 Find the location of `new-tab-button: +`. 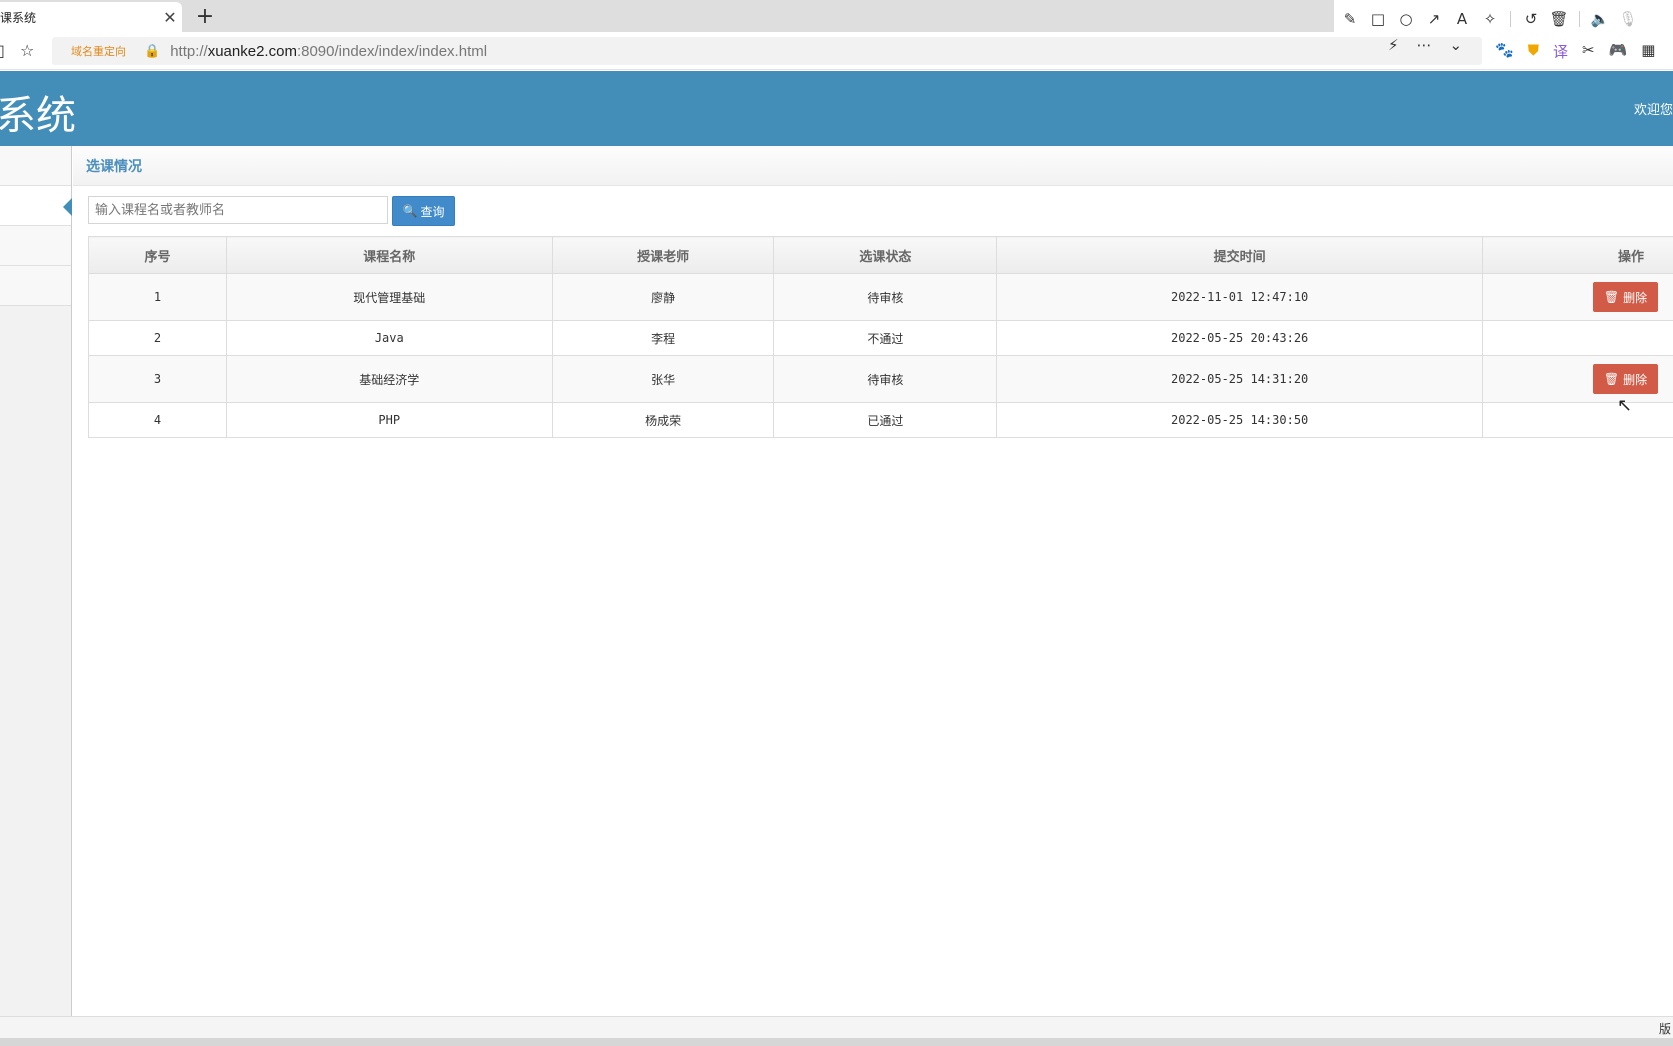

new-tab-button: + is located at coordinates (205, 16).